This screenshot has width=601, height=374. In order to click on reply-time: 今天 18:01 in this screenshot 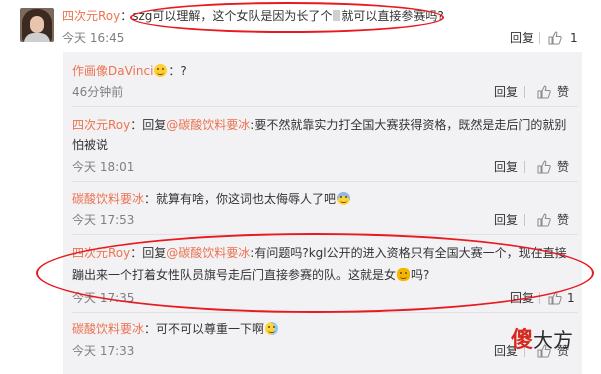, I will do `click(103, 167)`.